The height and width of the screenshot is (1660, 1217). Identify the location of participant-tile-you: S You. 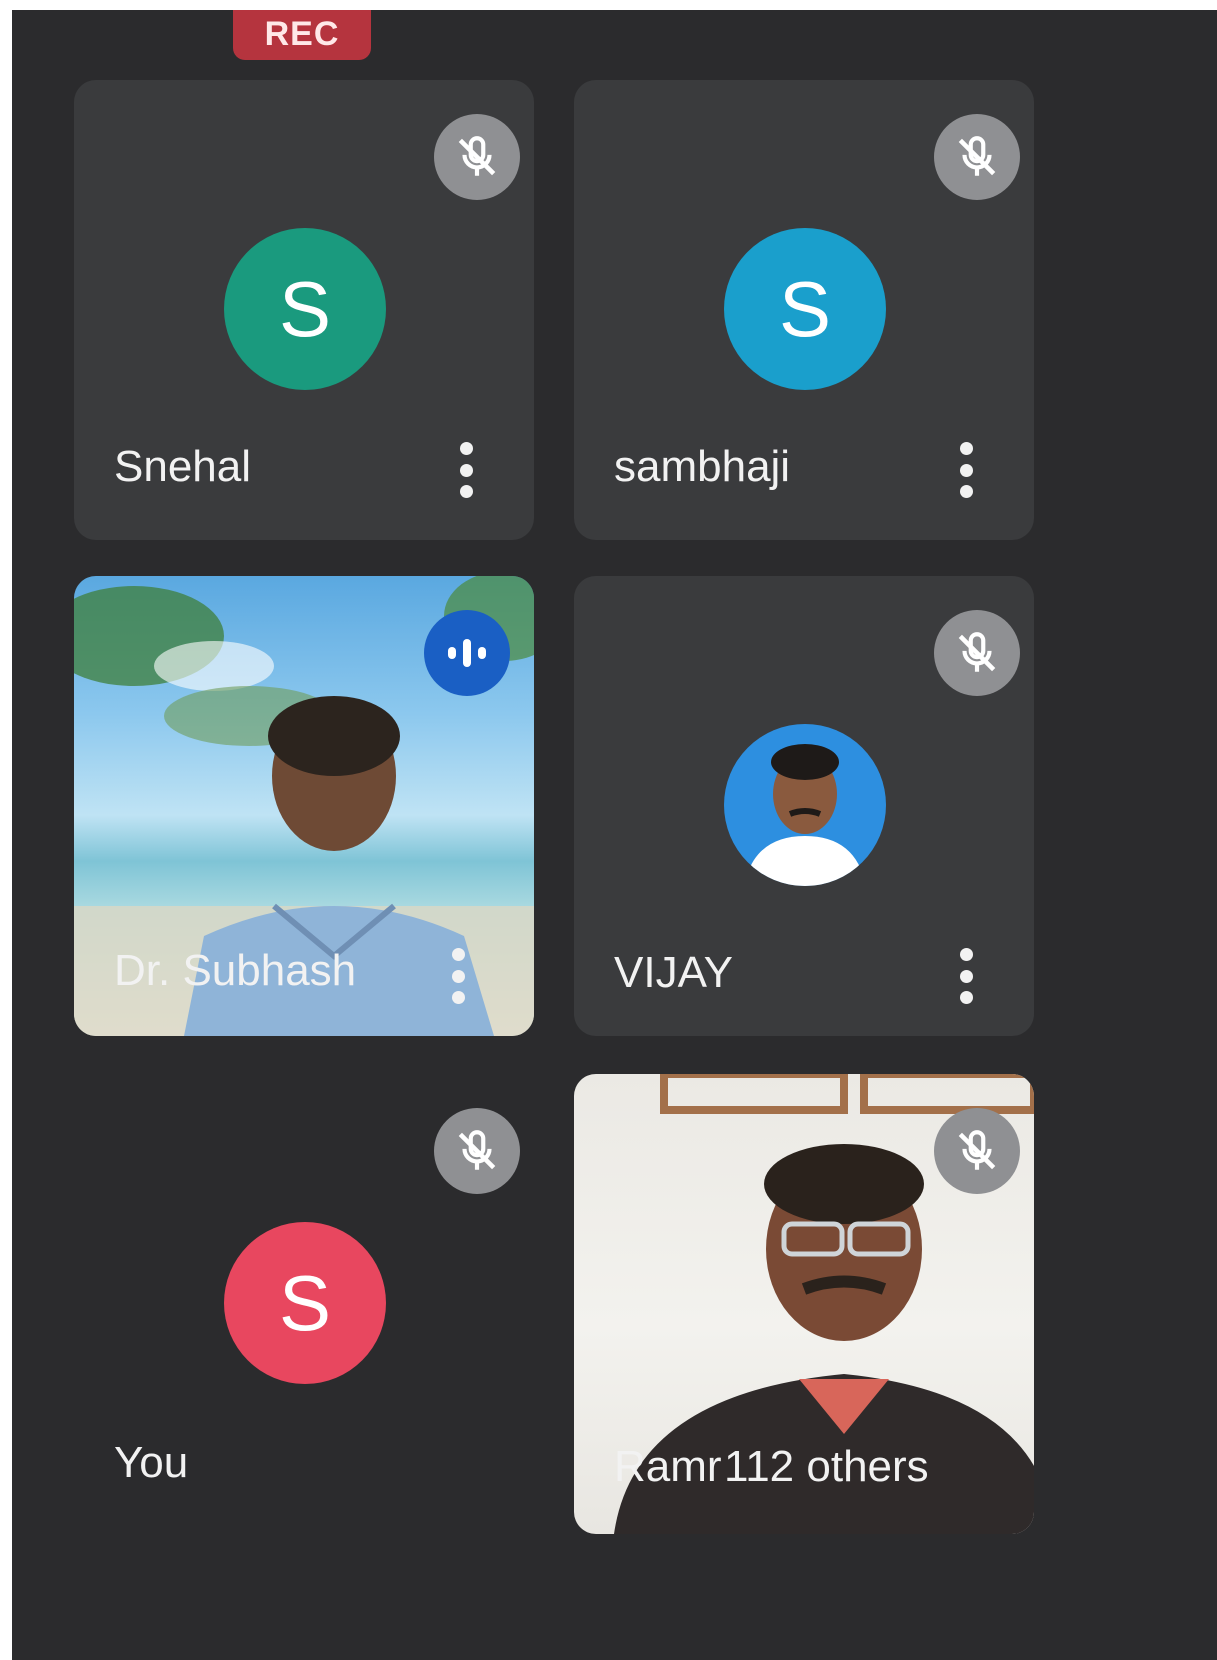
(304, 1304).